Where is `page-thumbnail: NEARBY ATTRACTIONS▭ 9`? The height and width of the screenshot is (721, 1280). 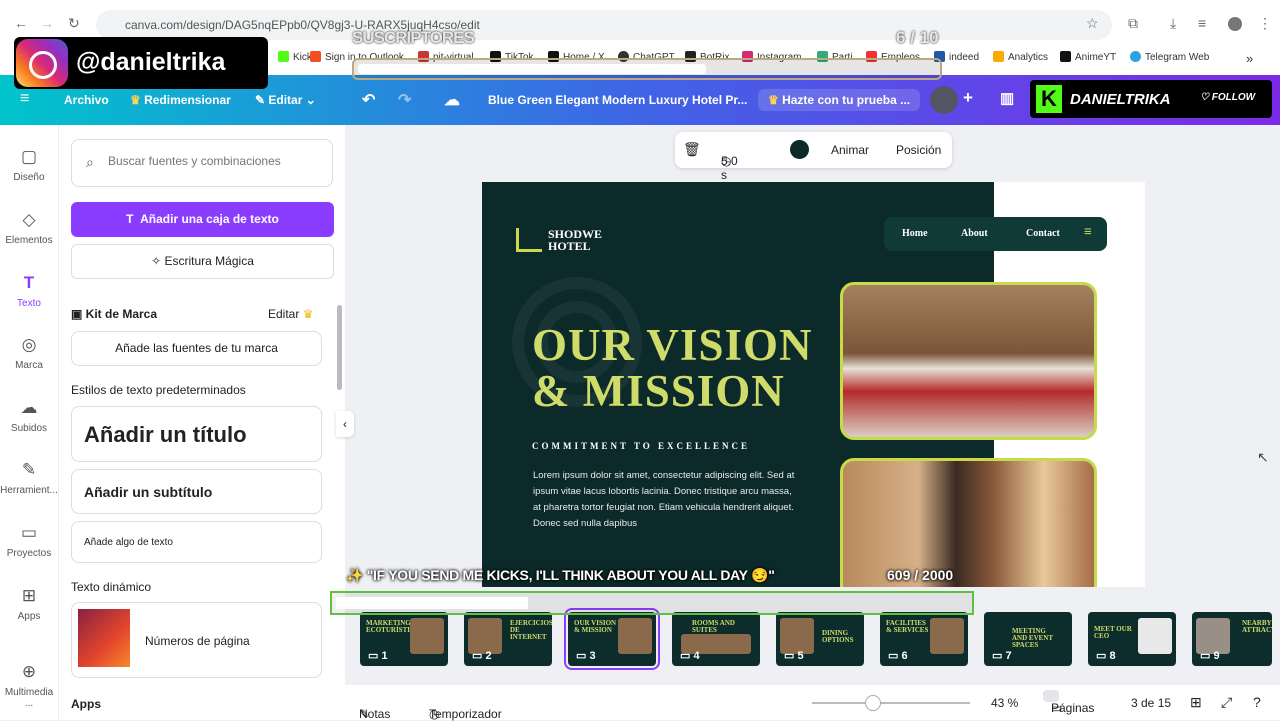 page-thumbnail: NEARBY ATTRACTIONS▭ 9 is located at coordinates (1232, 639).